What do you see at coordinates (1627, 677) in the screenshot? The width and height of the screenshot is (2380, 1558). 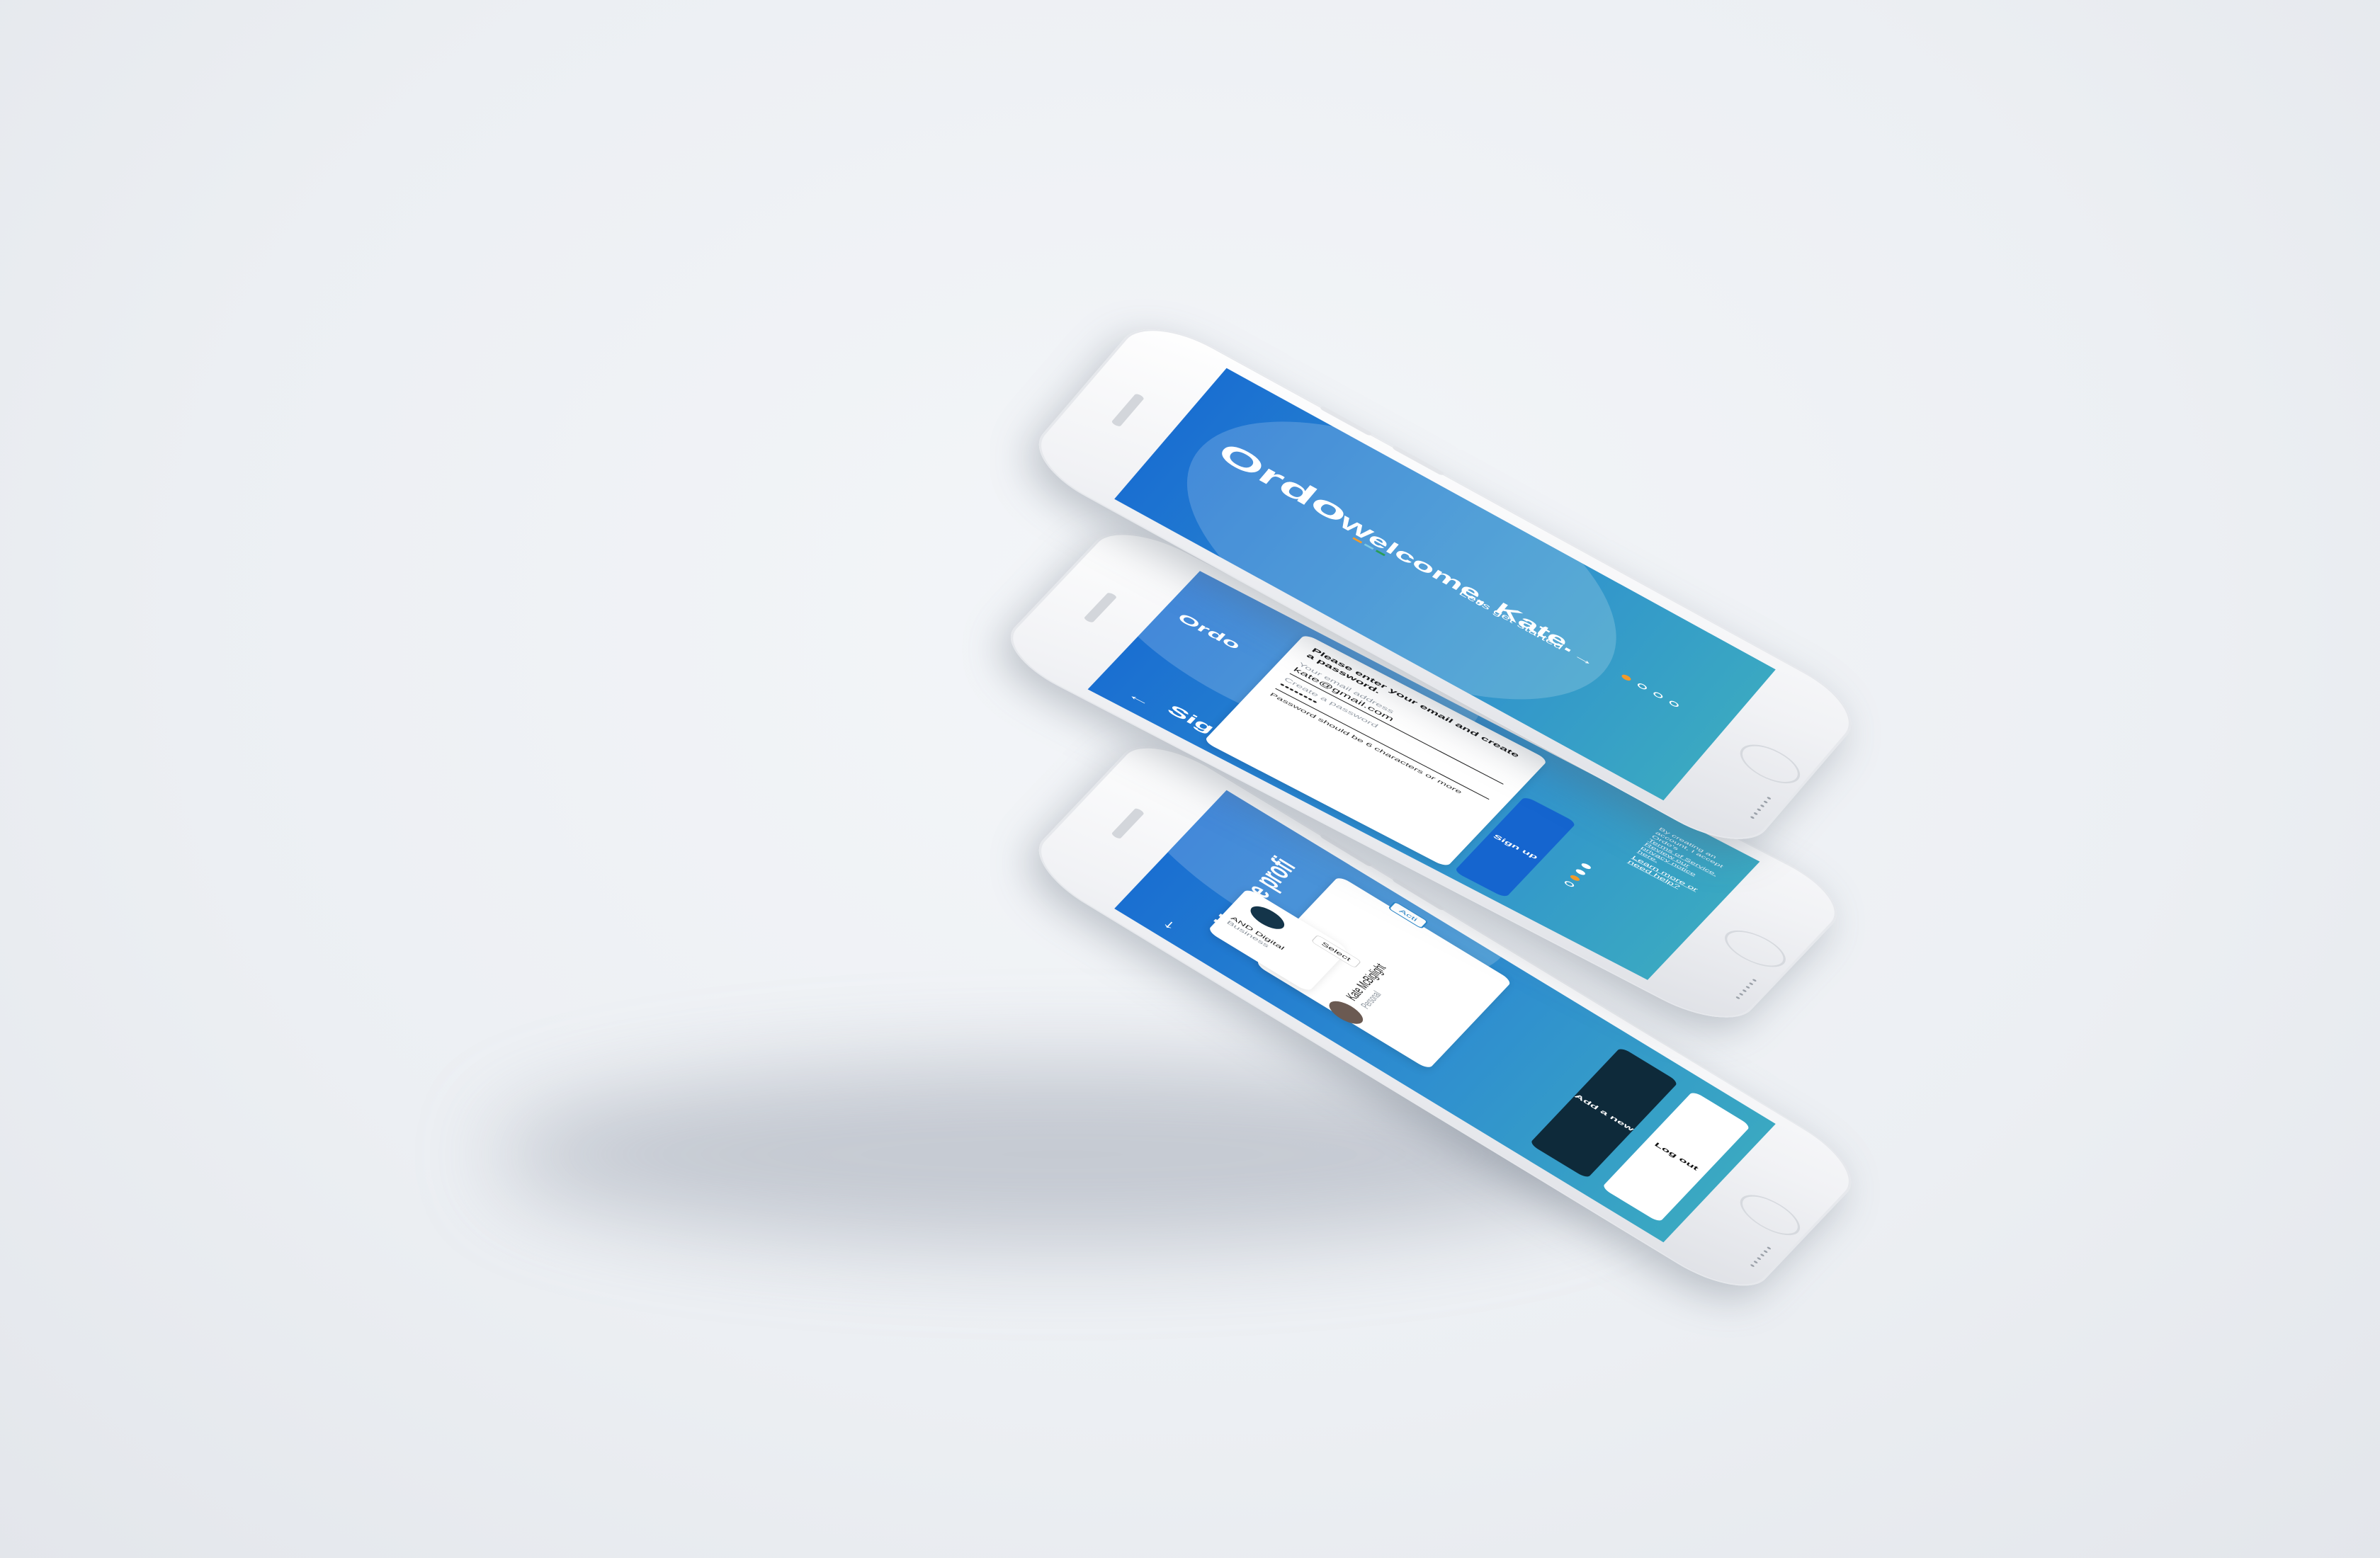 I see `pager-dot-active` at bounding box center [1627, 677].